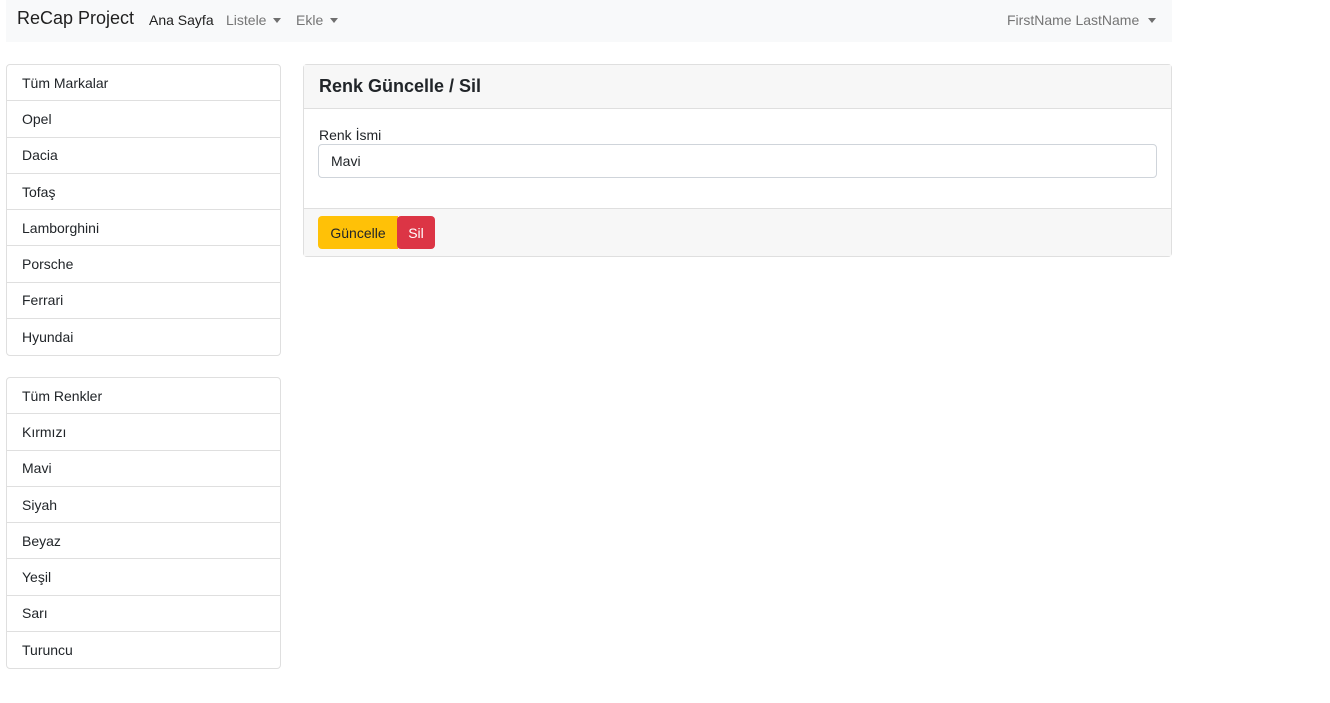 Image resolution: width=1330 pixels, height=703 pixels. I want to click on brand-item-lamborghini: Lamborghini, so click(143, 228).